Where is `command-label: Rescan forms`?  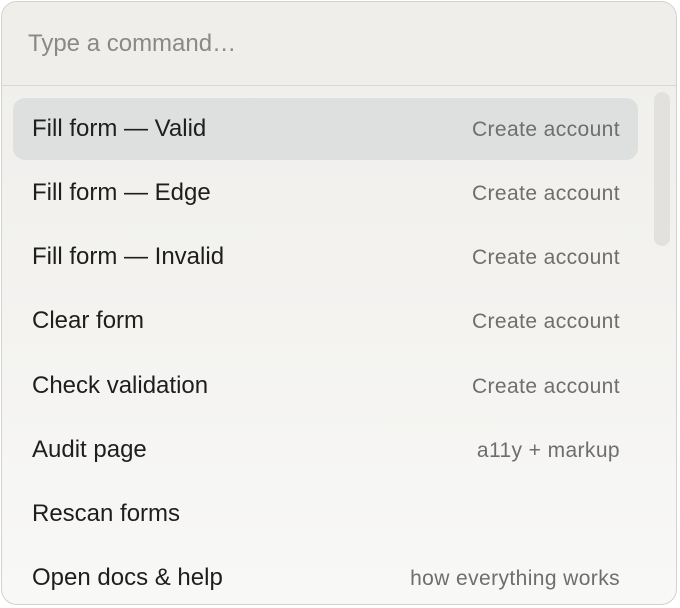
command-label: Rescan forms is located at coordinates (106, 513).